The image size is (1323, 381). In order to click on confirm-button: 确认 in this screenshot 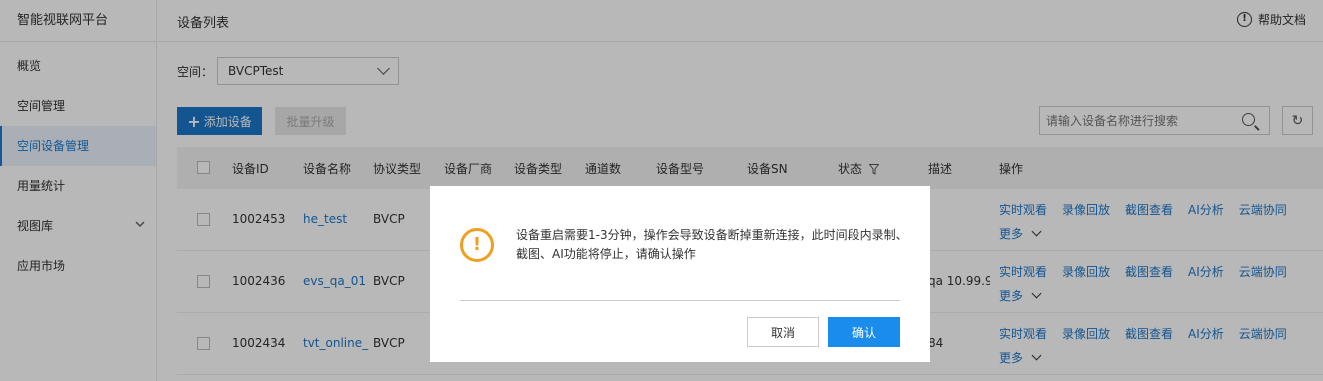, I will do `click(864, 332)`.